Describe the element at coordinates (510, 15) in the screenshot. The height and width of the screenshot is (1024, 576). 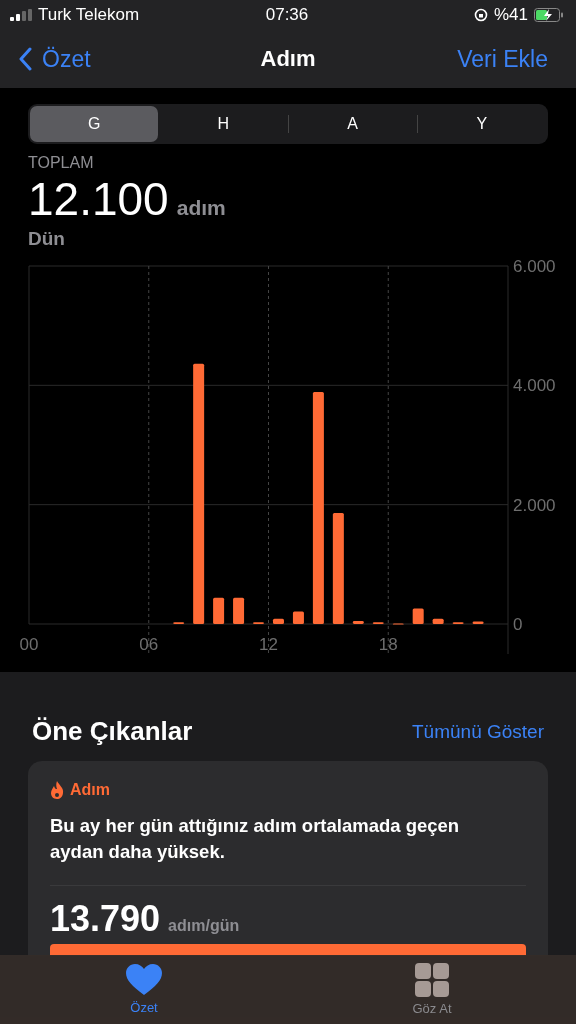
I see `battery-percent: %41` at that location.